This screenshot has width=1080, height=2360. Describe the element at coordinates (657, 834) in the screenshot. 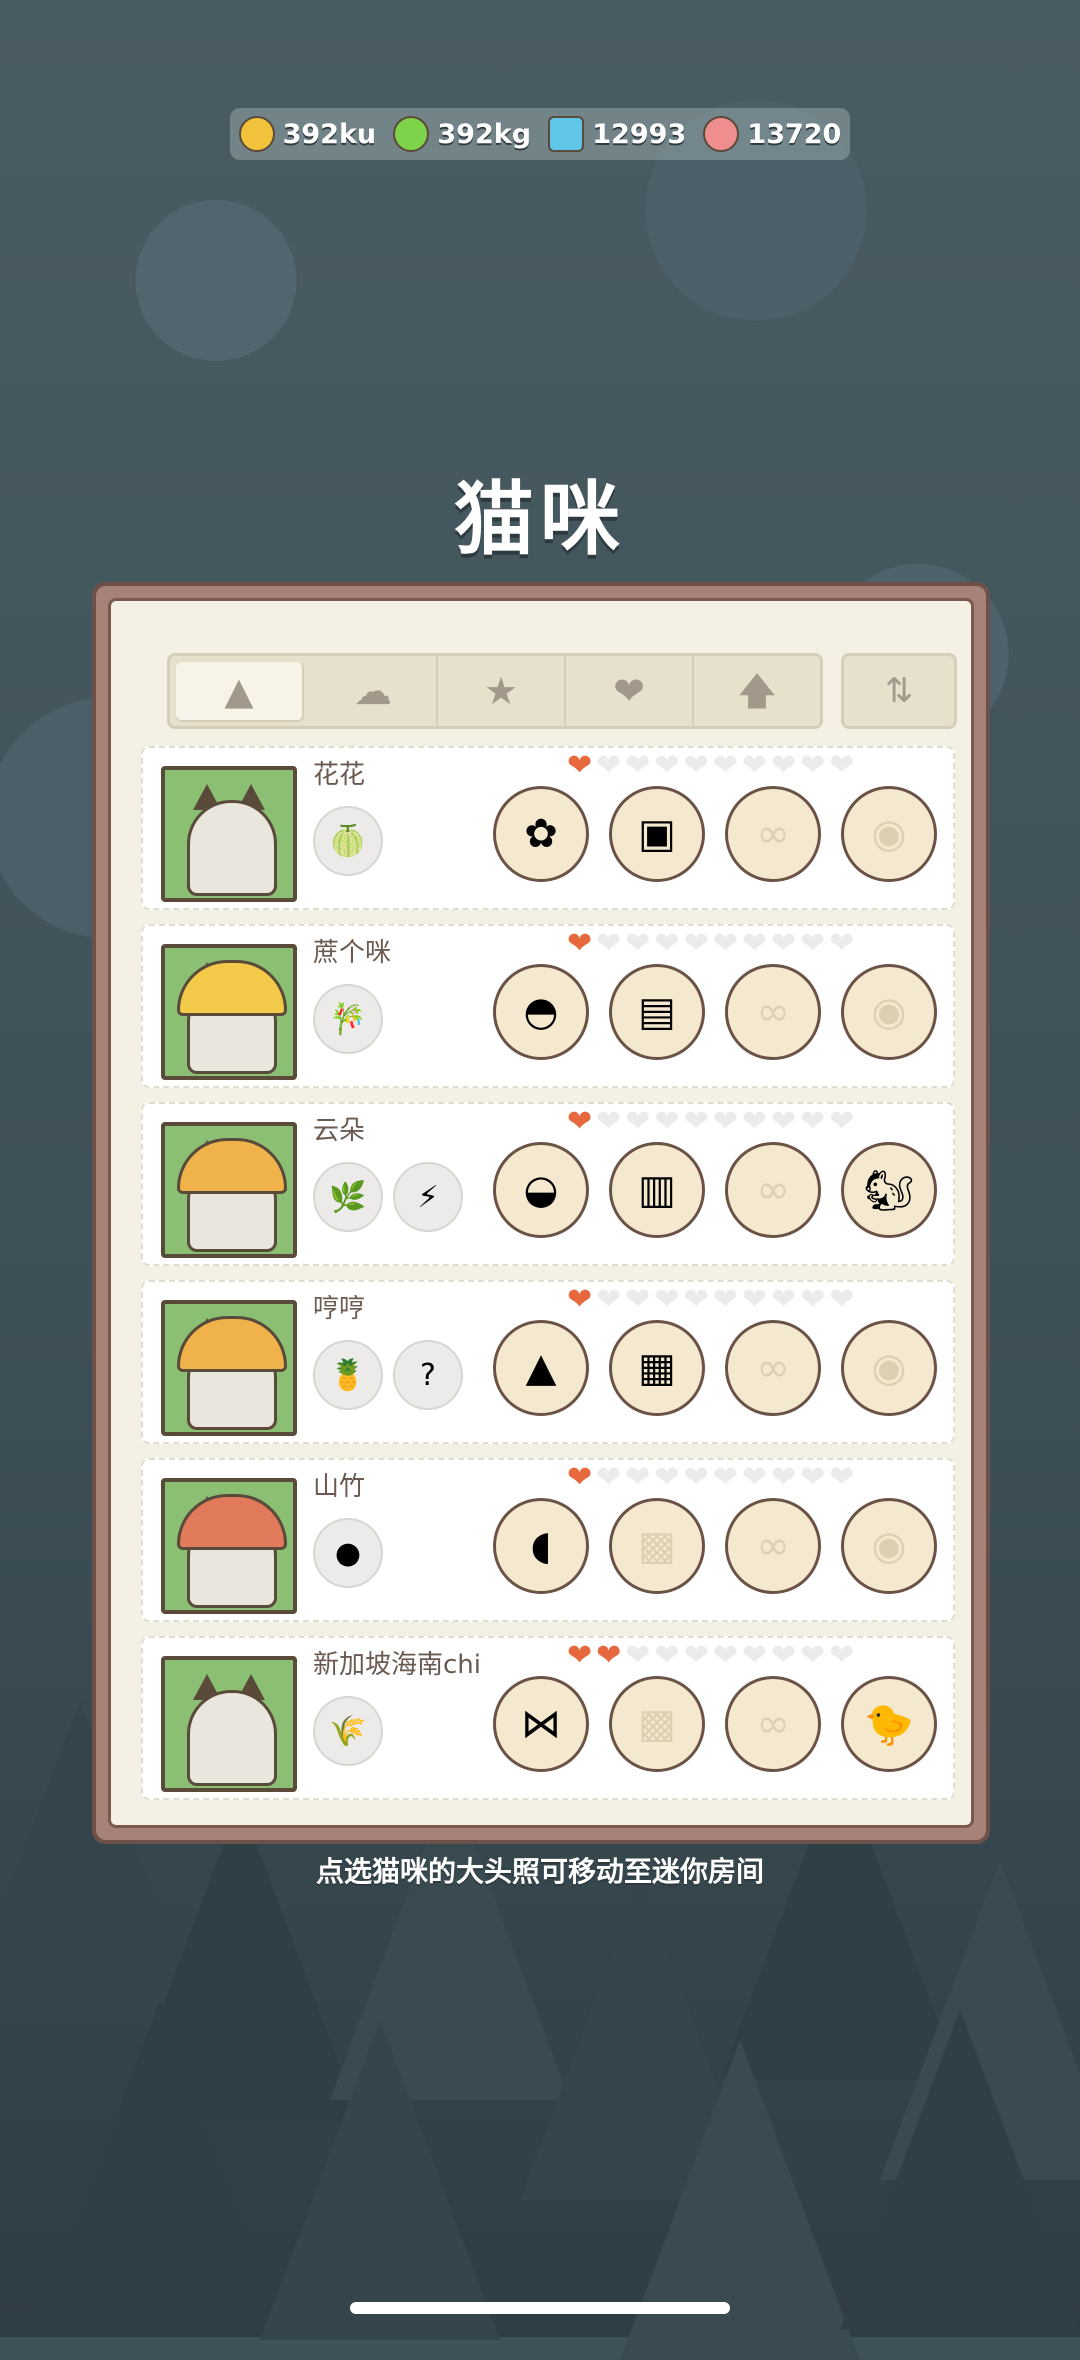

I see `vest-icon: ▣` at that location.